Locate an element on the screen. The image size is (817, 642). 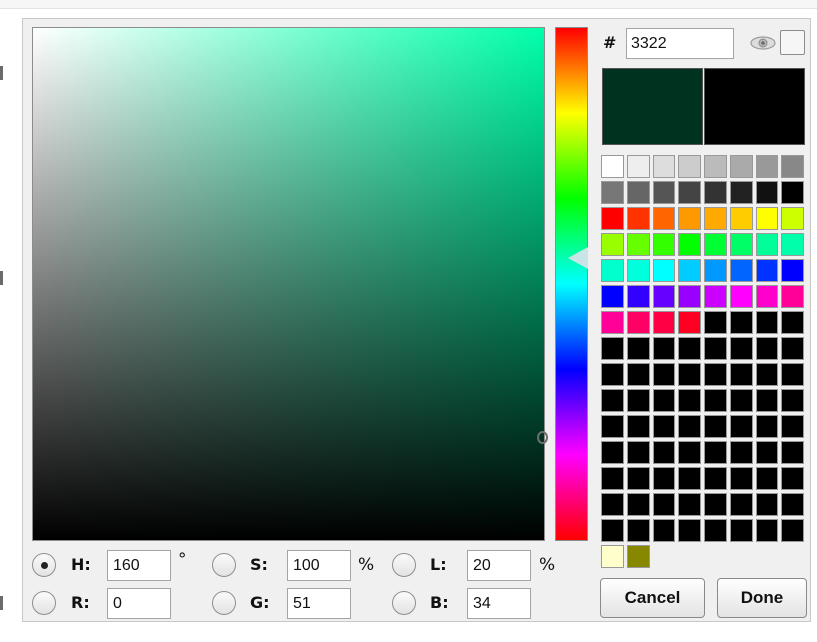
hue-slider is located at coordinates (571, 284).